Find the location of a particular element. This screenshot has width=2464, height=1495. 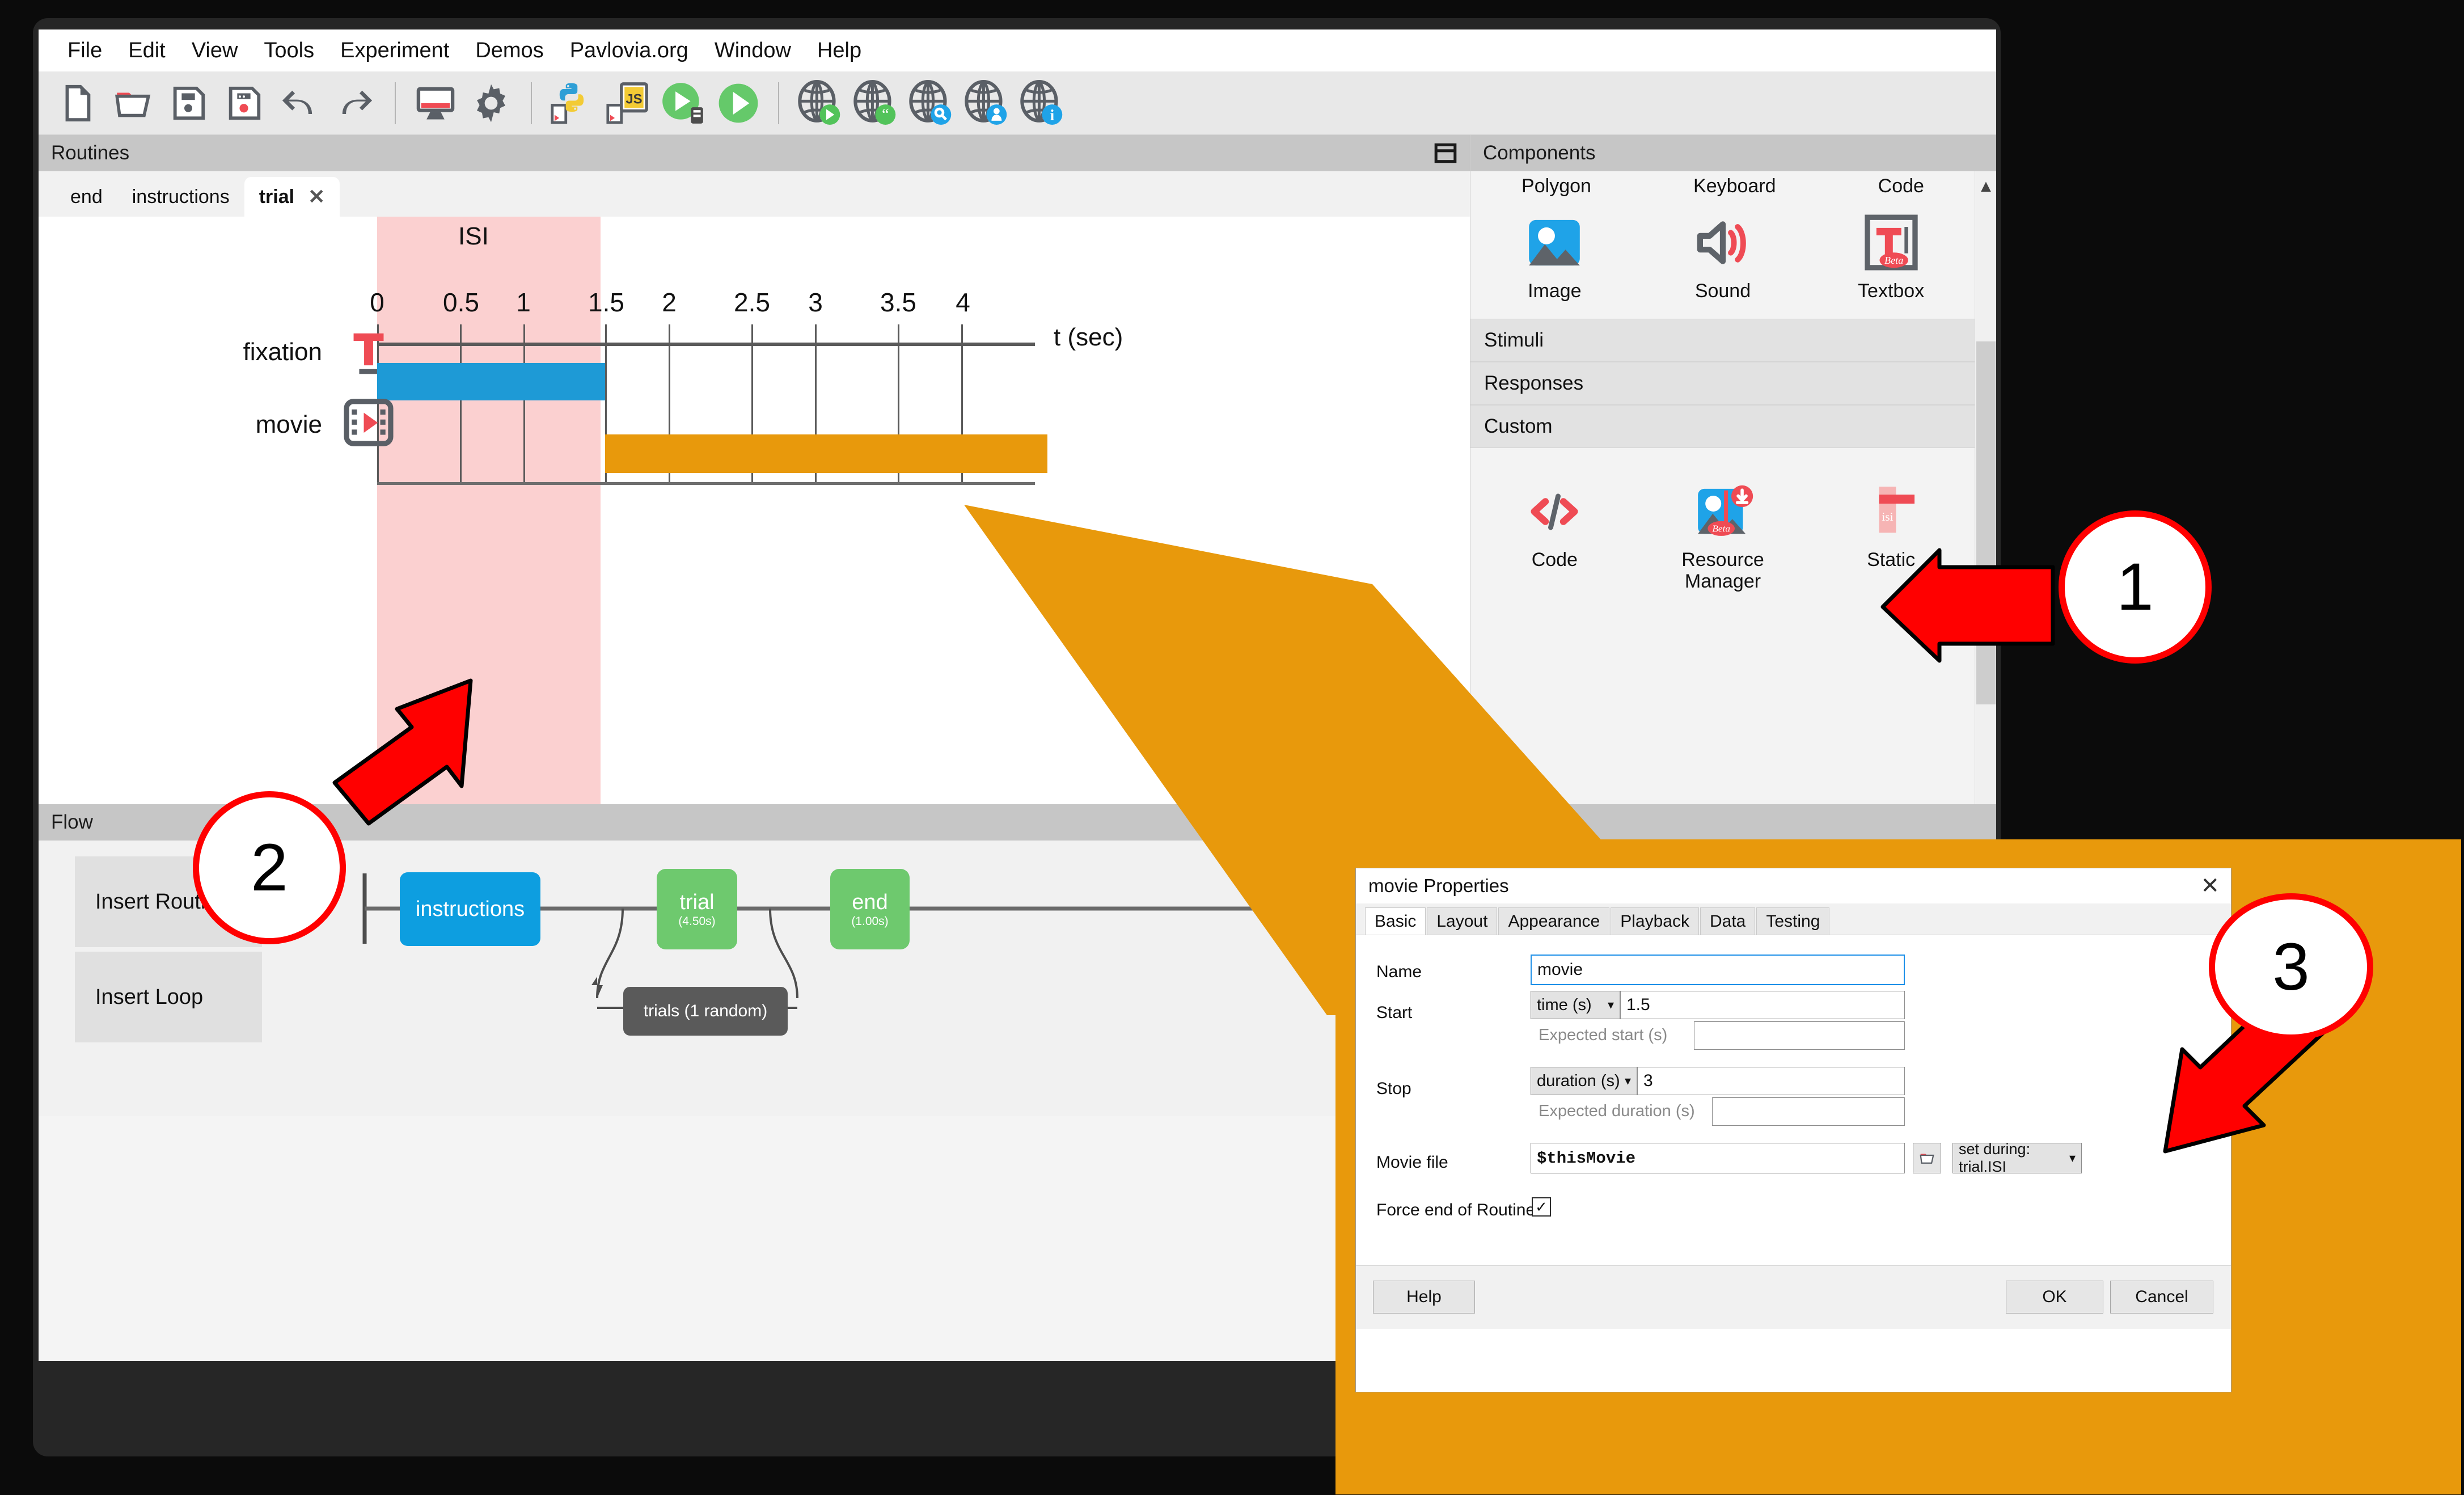

clipped-label-keyboard: Keyboard is located at coordinates (1734, 186).